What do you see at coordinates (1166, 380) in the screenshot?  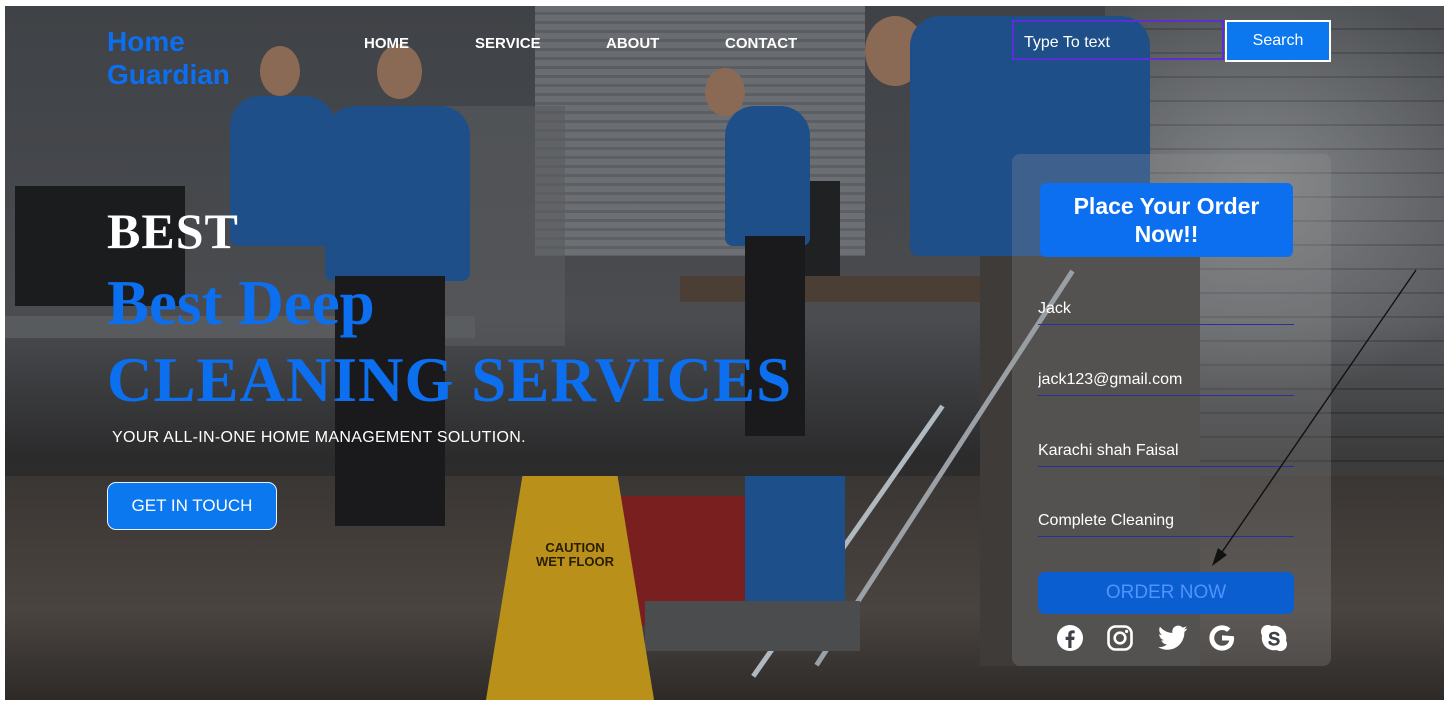 I see `email-field` at bounding box center [1166, 380].